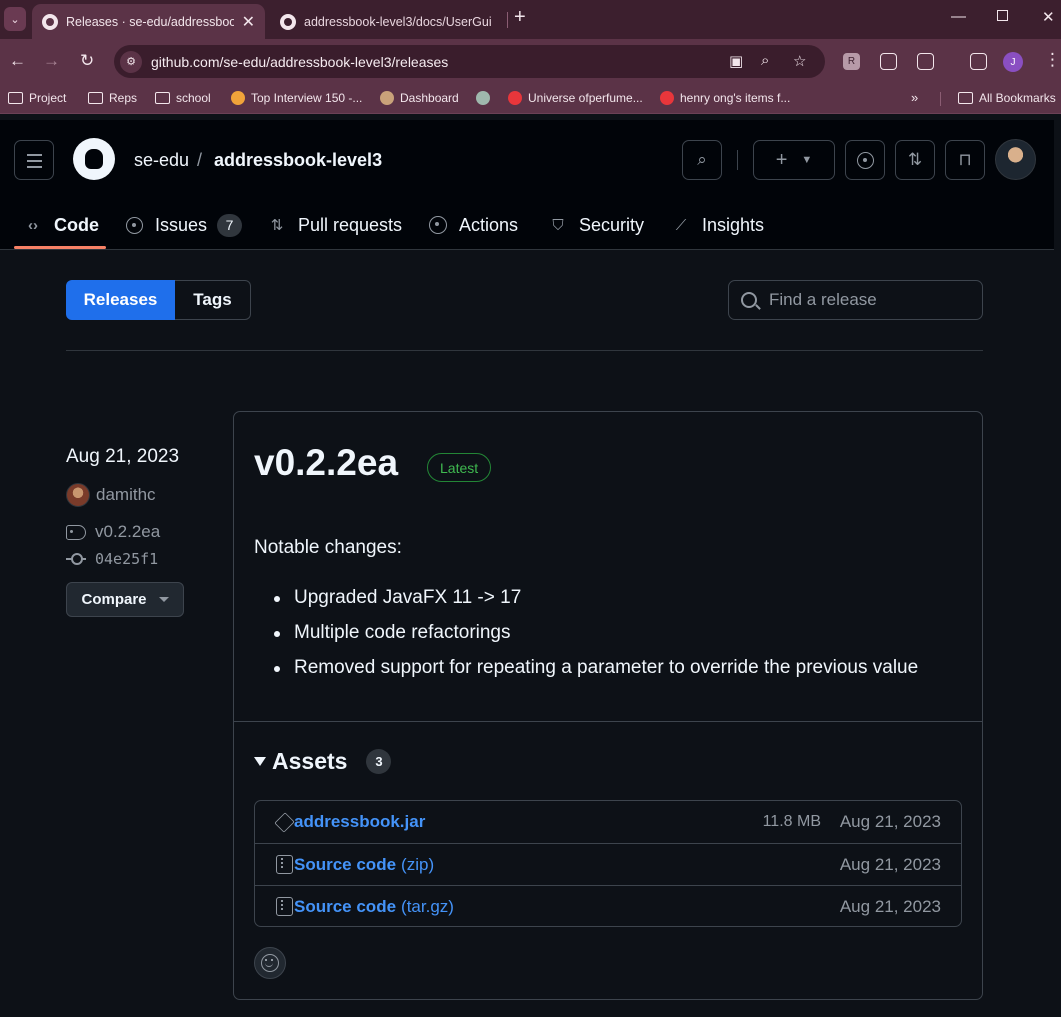 Image resolution: width=1061 pixels, height=1017 pixels. What do you see at coordinates (61, 225) in the screenshot?
I see `tab-code: ‹› Code` at bounding box center [61, 225].